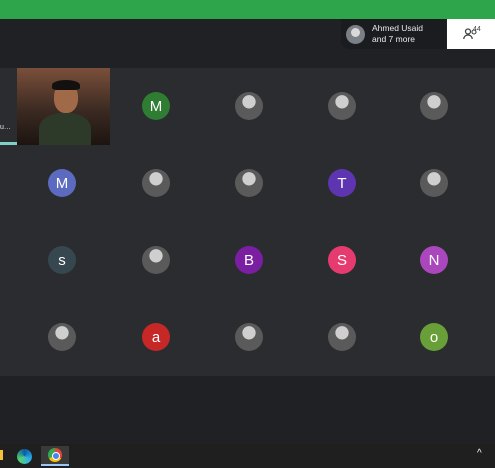 Image resolution: width=495 pixels, height=468 pixels. I want to click on participant-avatar: S, so click(342, 260).